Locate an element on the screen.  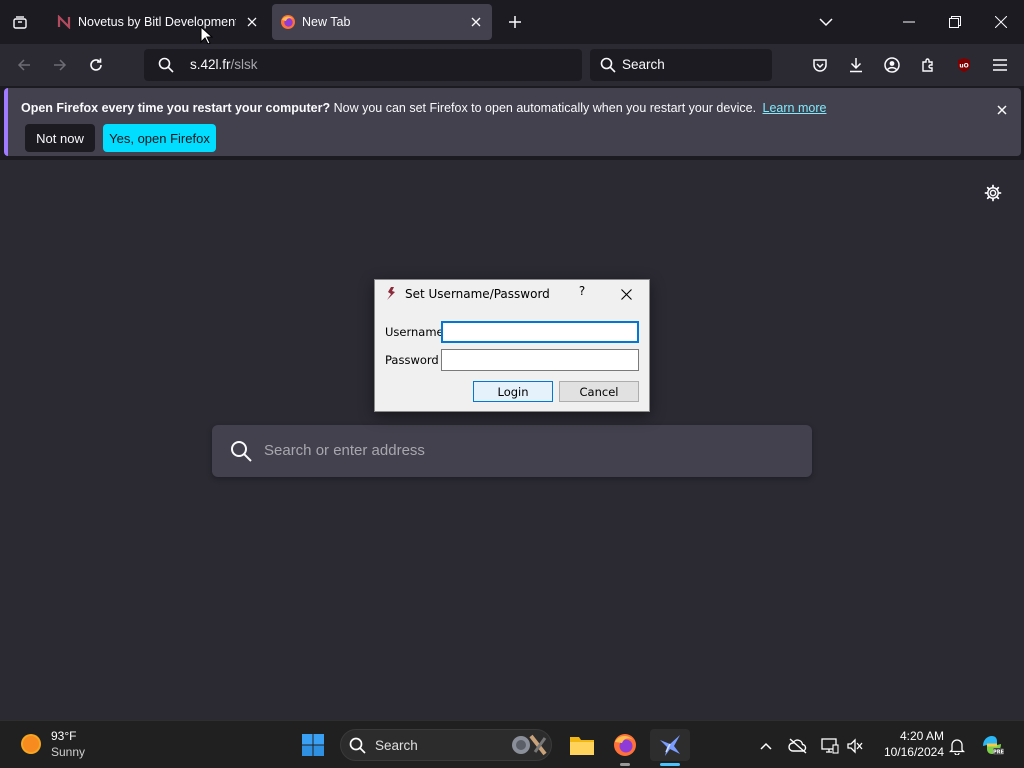
minimize-icon is located at coordinates (909, 22).